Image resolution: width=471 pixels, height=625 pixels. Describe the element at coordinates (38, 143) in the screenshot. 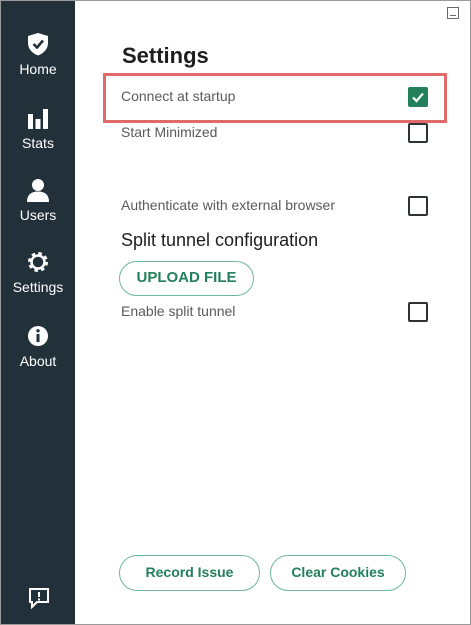

I see `sidebar-item-label: Stats` at that location.